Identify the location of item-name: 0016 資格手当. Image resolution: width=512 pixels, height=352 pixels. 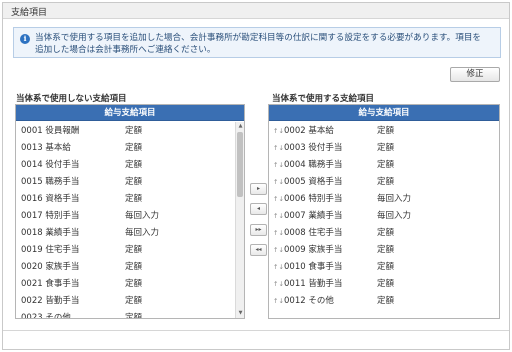
(50, 199).